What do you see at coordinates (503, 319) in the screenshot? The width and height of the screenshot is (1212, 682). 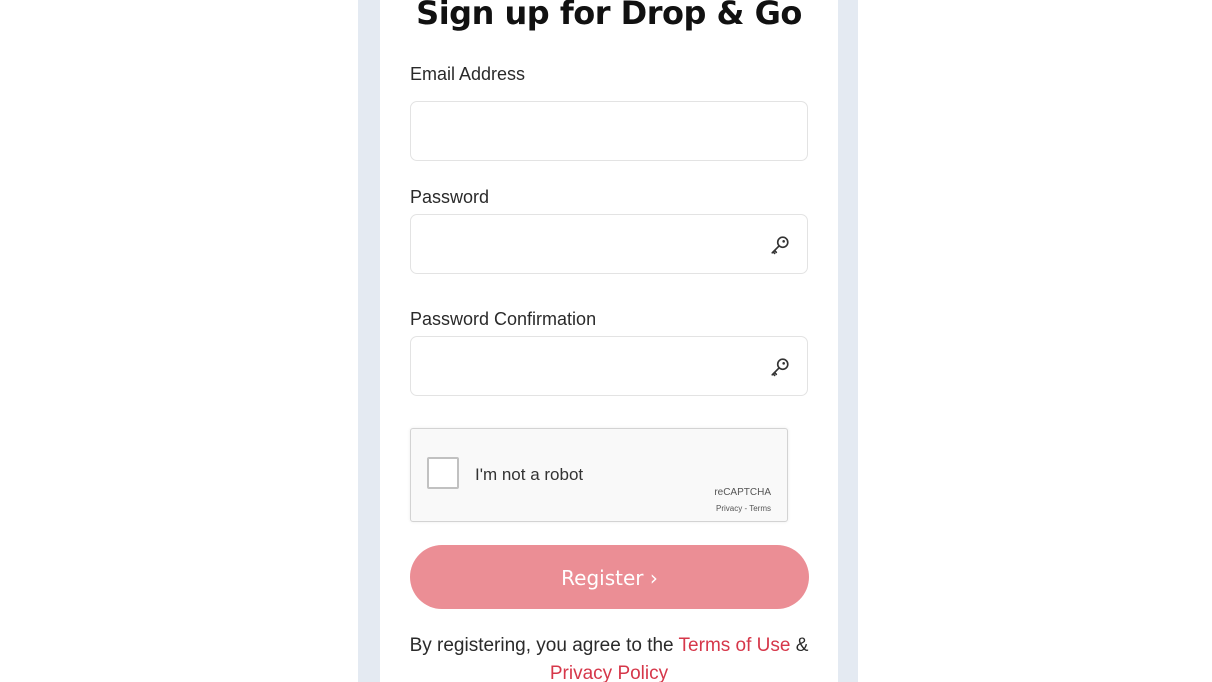 I see `password-confirmation-label: Password Confirmation` at bounding box center [503, 319].